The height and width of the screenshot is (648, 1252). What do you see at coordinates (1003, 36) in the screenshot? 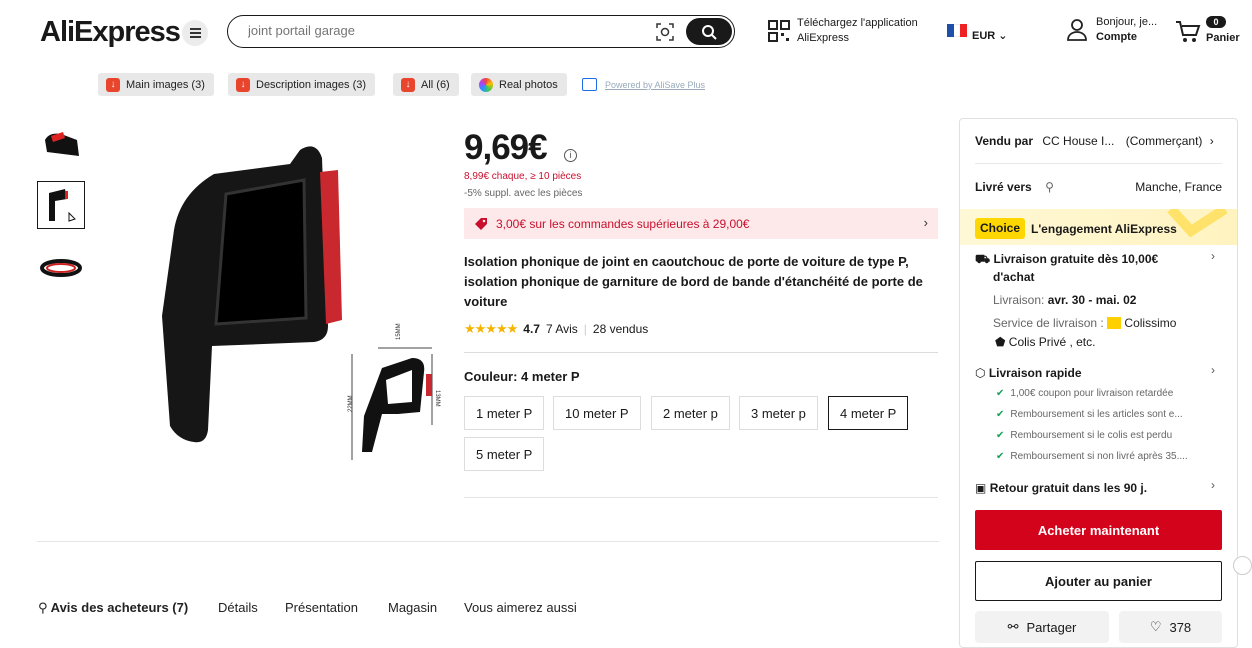
I see `chevron-down-icon: ⌄` at bounding box center [1003, 36].